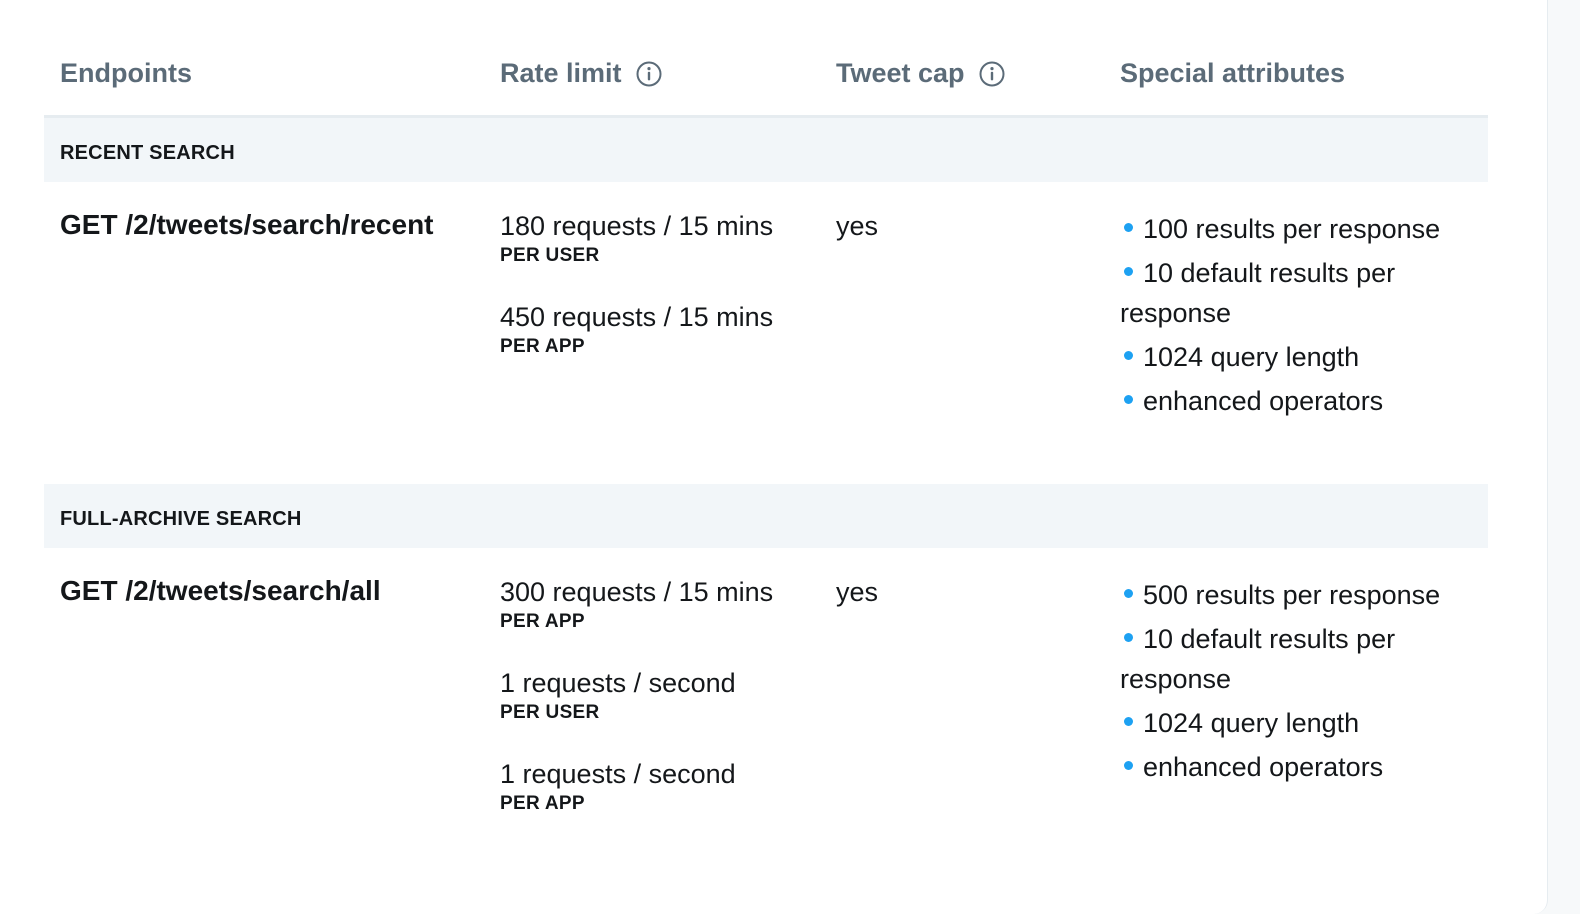 This screenshot has width=1580, height=914. What do you see at coordinates (247, 224) in the screenshot?
I see `endpoint-name: GET /2/tweets/search/recent` at bounding box center [247, 224].